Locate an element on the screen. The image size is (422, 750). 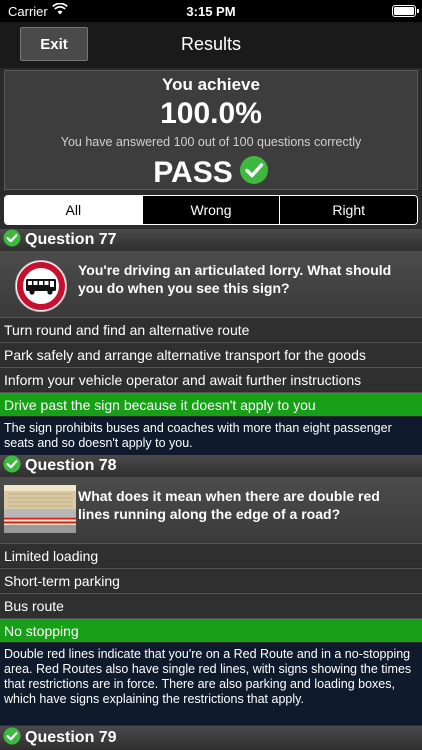
tab-all: All is located at coordinates (73, 210).